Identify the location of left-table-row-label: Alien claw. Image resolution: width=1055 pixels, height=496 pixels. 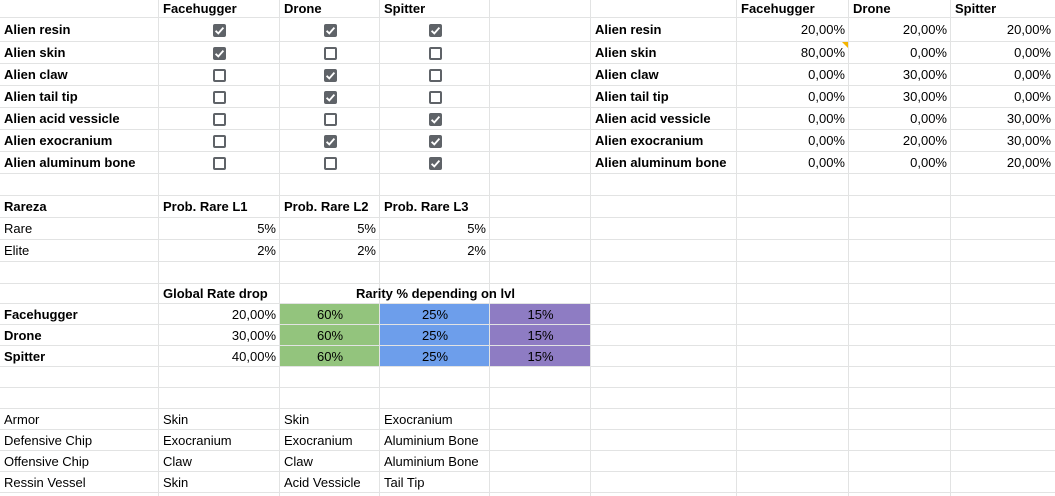
(79, 75).